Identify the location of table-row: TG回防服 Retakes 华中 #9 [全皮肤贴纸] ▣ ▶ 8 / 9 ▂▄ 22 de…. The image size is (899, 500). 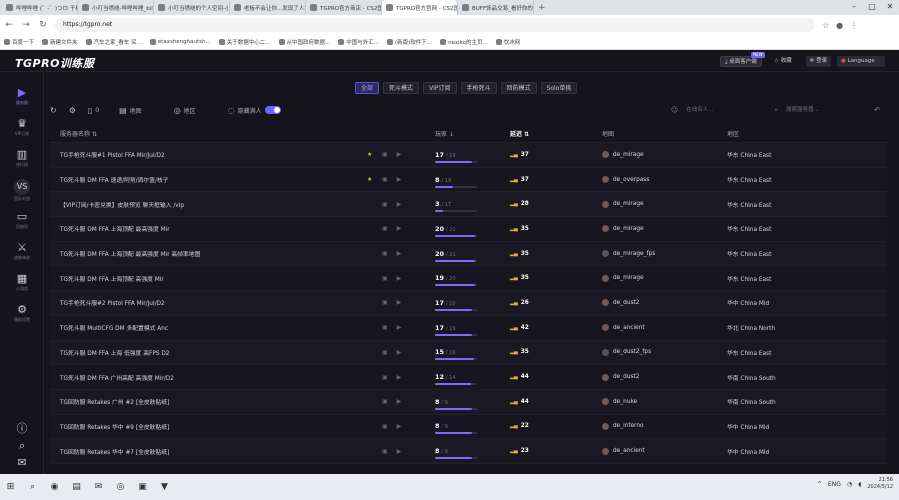
(468, 427).